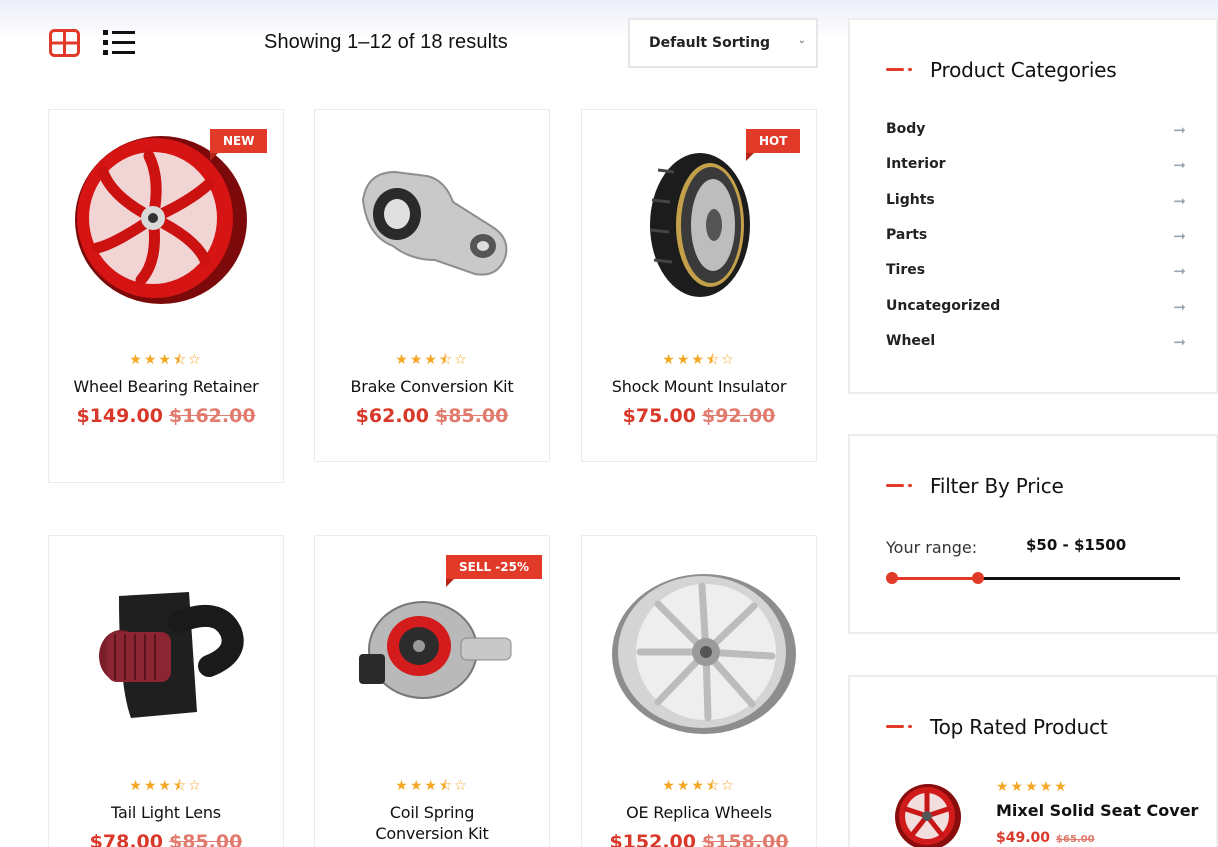 The width and height of the screenshot is (1218, 847). What do you see at coordinates (432, 416) in the screenshot?
I see `product-price: $62.00 $85.00` at bounding box center [432, 416].